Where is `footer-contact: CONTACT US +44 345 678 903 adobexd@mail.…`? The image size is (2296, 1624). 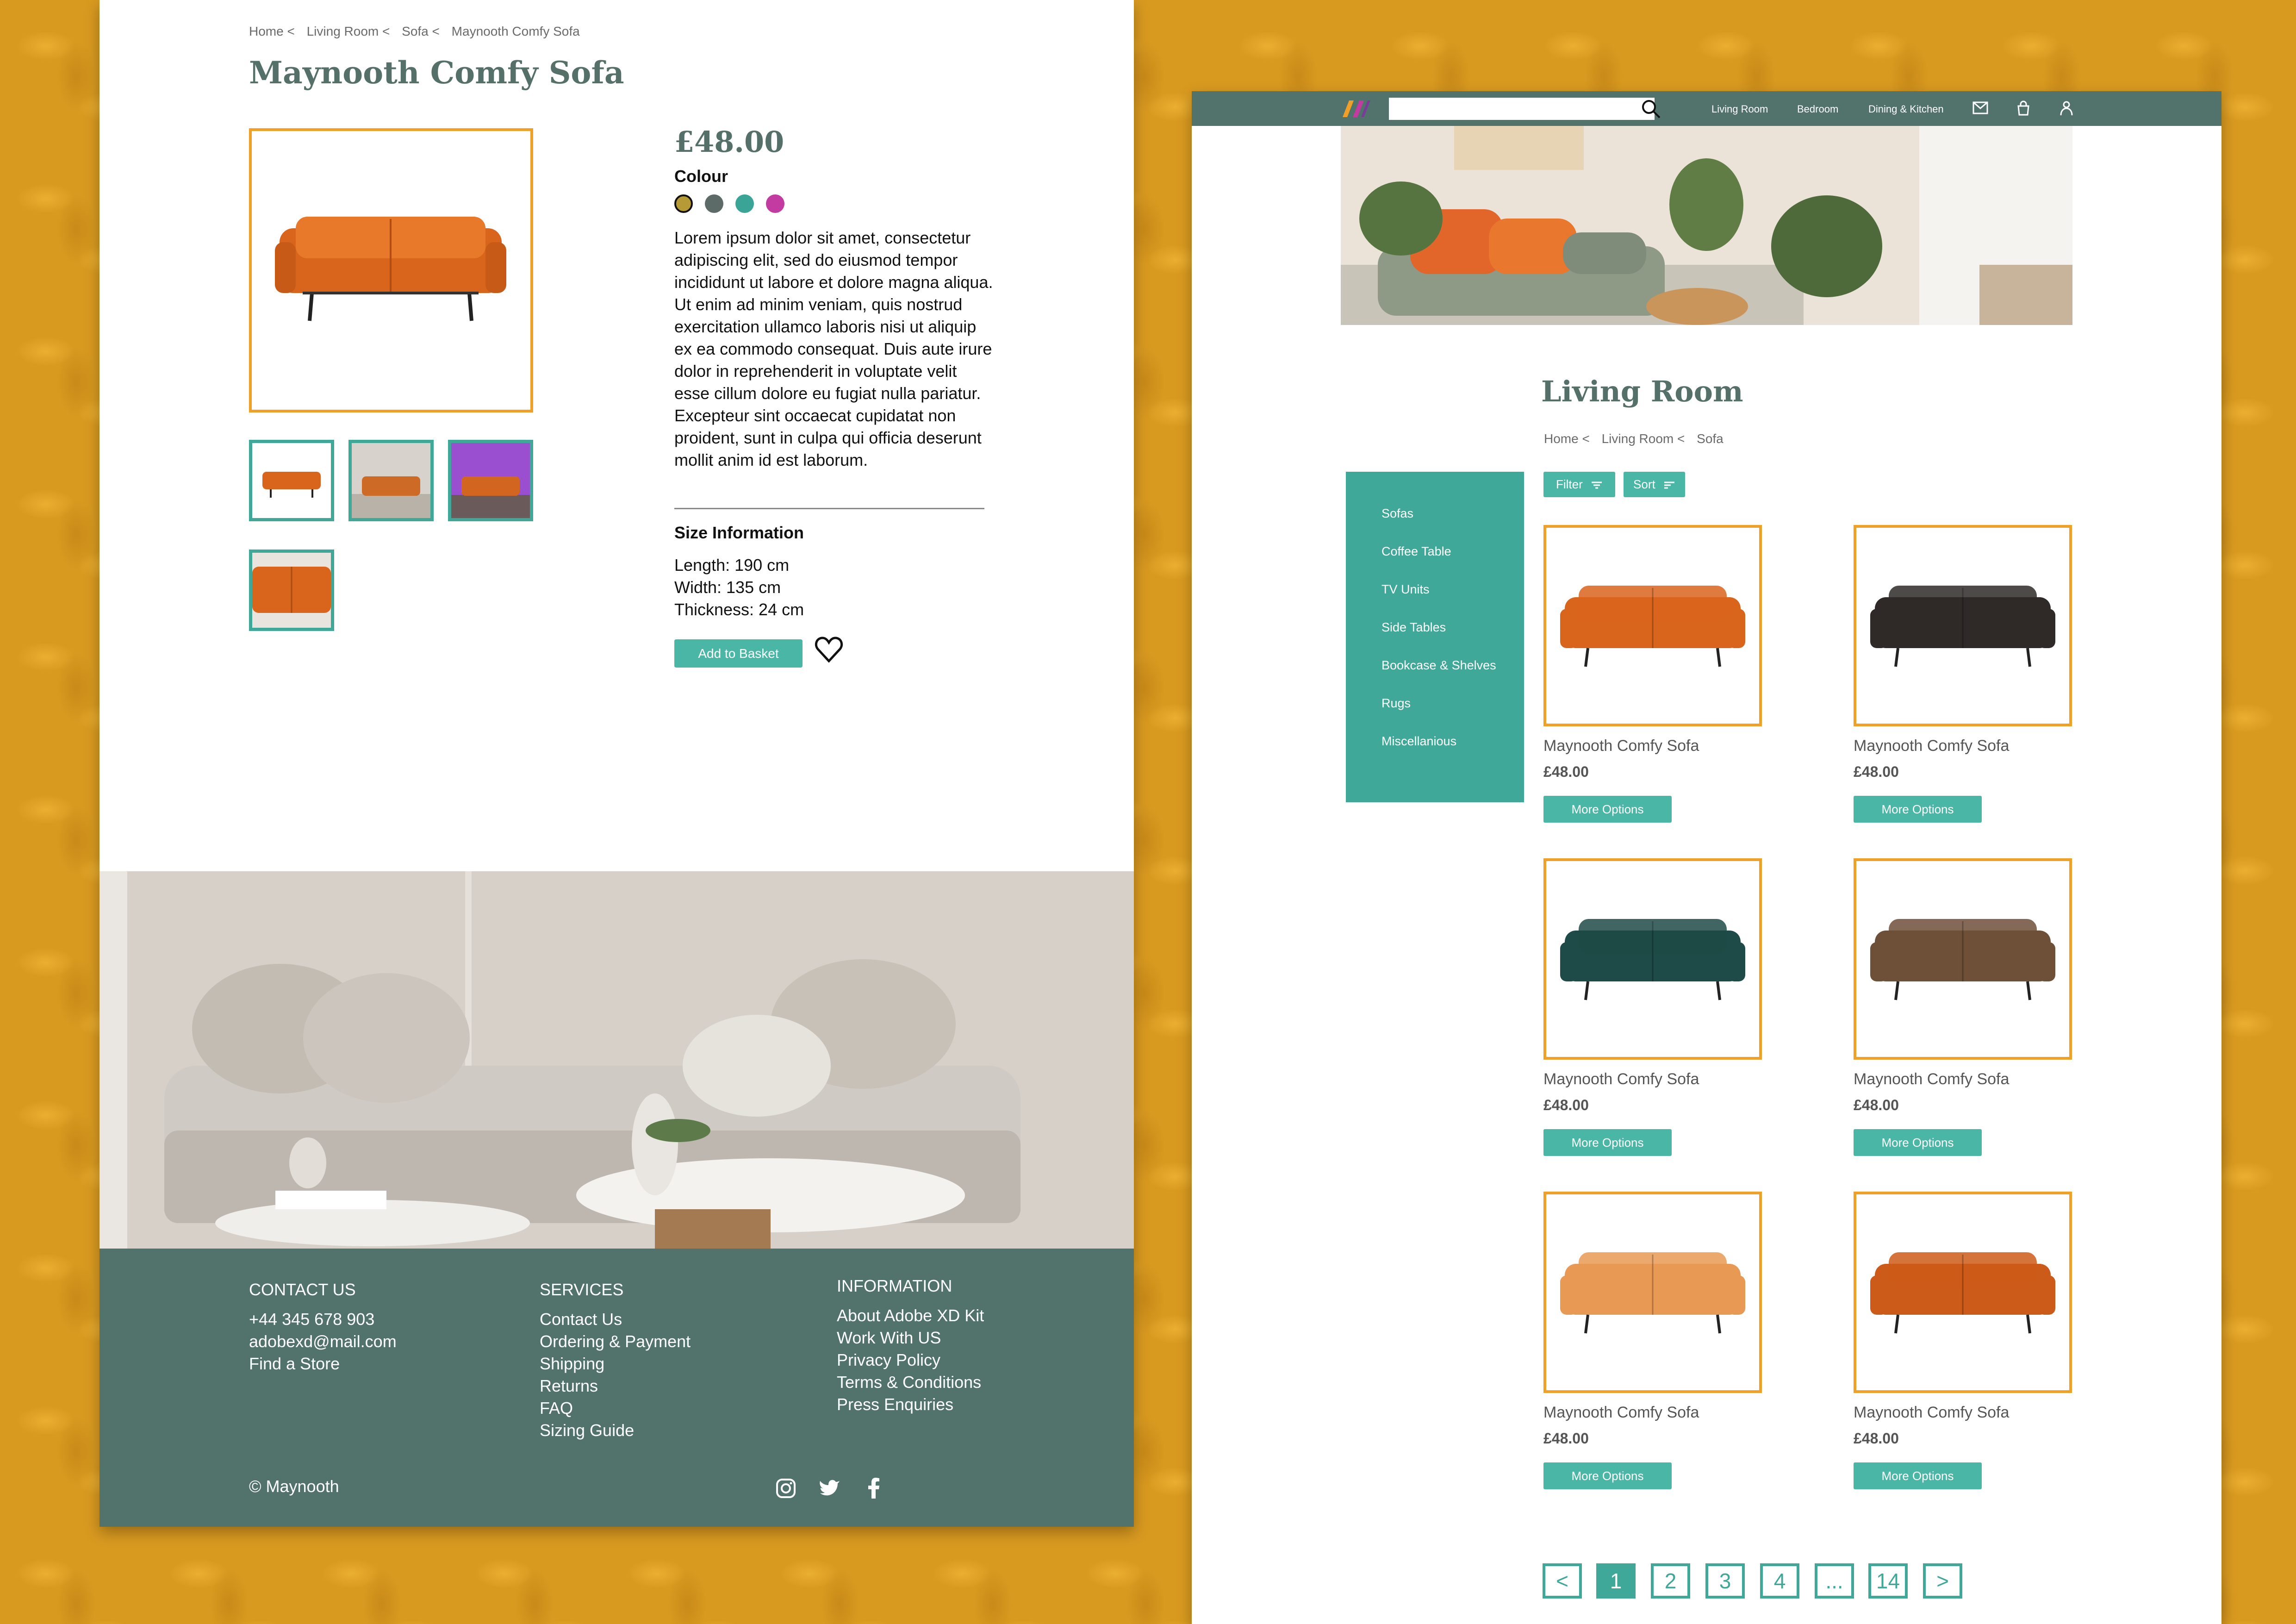
footer-contact: CONTACT US +44 345 678 903 adobexd@mail.… is located at coordinates (323, 1327).